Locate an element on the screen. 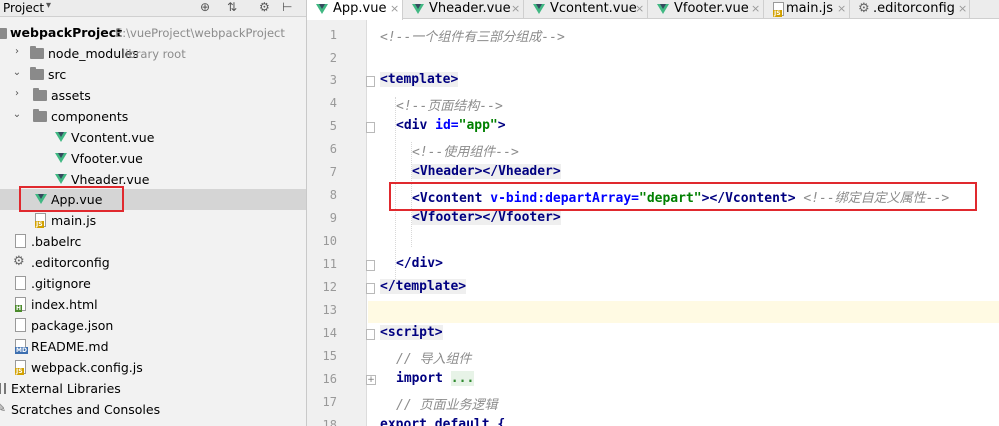 This screenshot has width=999, height=426. code-line-9: <Vfooter></Vfooter> is located at coordinates (486, 217).